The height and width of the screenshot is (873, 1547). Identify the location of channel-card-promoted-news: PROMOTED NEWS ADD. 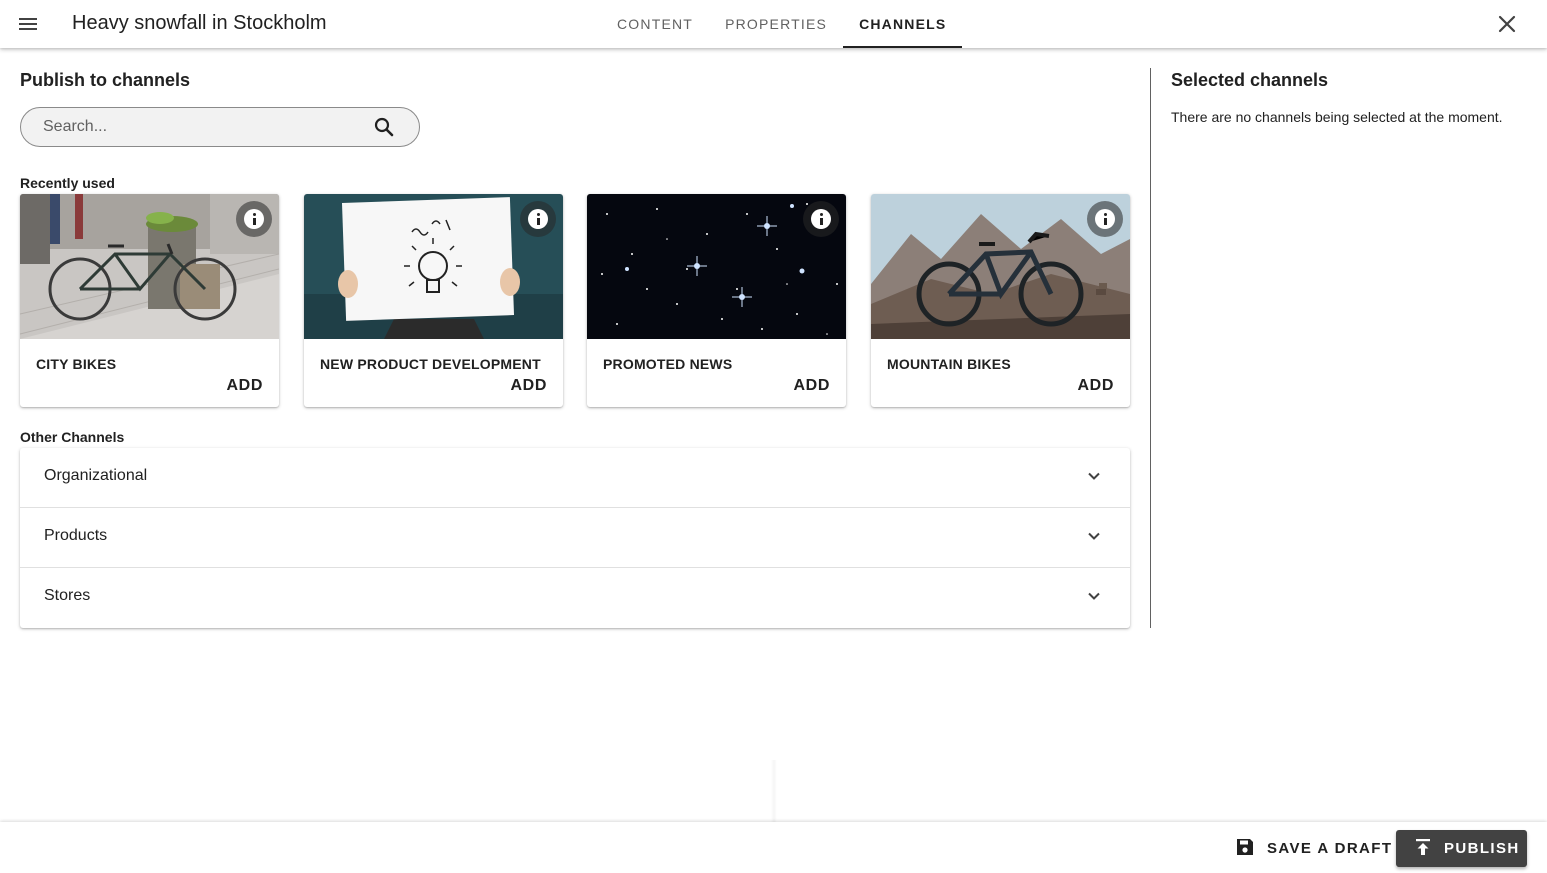
(716, 300).